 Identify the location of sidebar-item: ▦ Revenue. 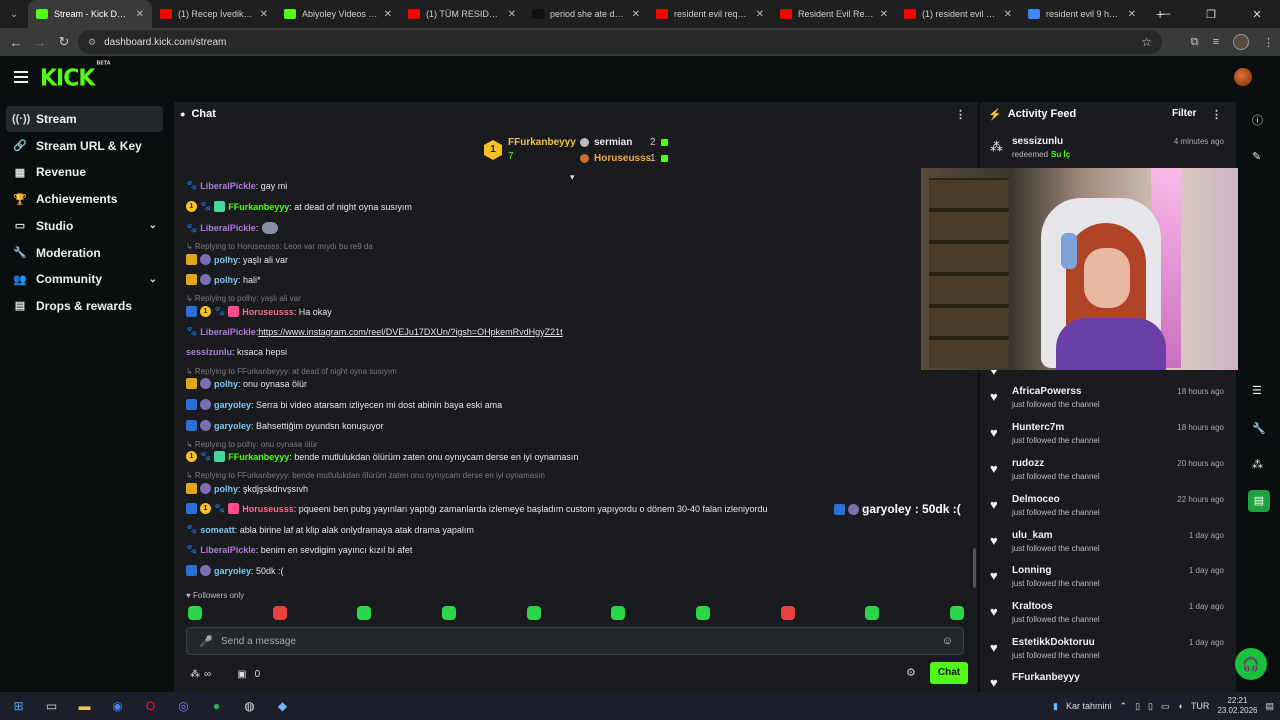
(84, 172).